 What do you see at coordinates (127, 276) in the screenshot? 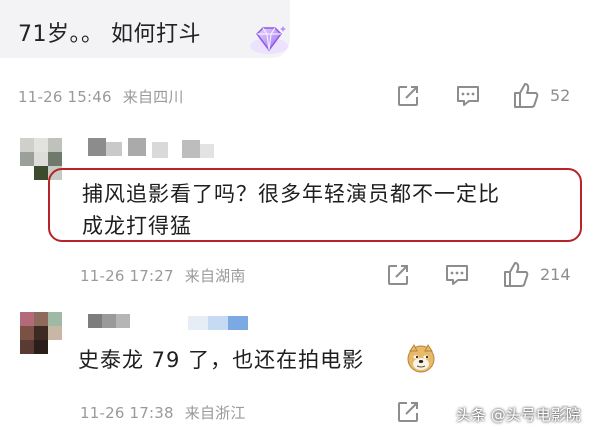
I see `comment-time: 11-26 17:27` at bounding box center [127, 276].